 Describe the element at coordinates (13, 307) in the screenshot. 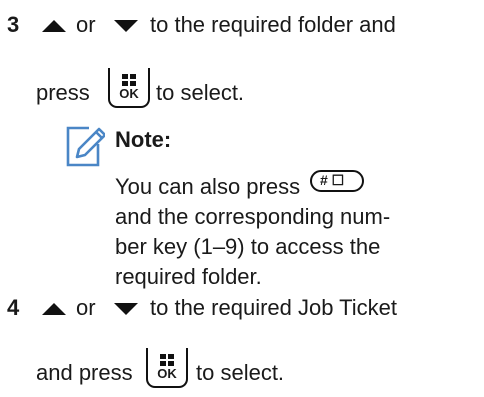

I see `step-4-number: 4` at that location.